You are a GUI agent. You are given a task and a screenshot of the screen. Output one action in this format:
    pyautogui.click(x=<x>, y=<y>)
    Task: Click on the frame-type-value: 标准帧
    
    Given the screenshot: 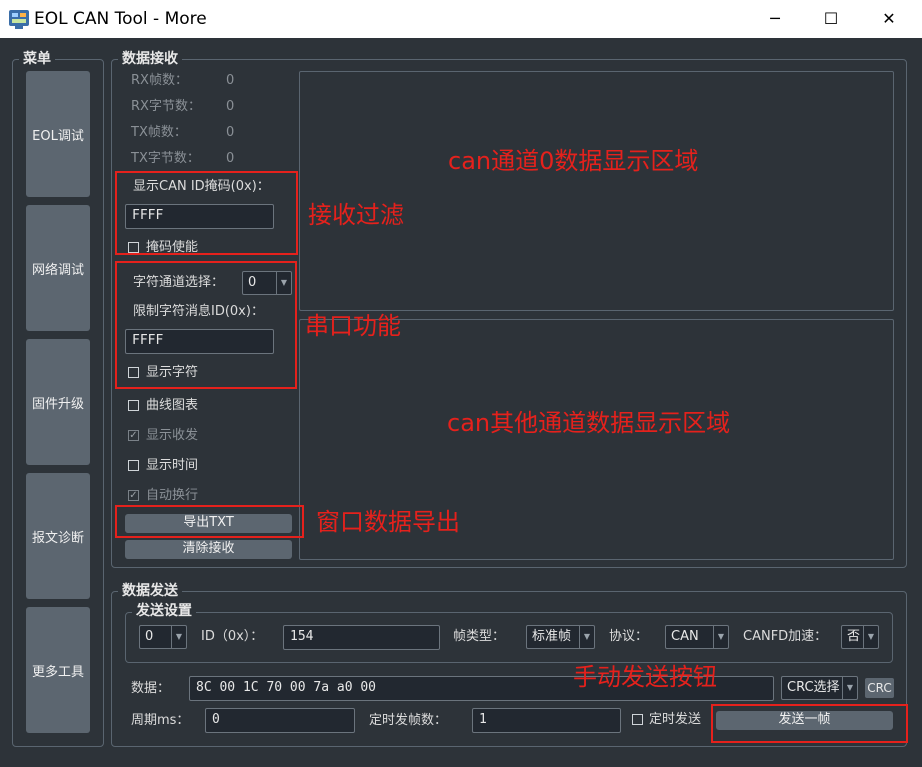 What is the action you would take?
    pyautogui.click(x=552, y=636)
    